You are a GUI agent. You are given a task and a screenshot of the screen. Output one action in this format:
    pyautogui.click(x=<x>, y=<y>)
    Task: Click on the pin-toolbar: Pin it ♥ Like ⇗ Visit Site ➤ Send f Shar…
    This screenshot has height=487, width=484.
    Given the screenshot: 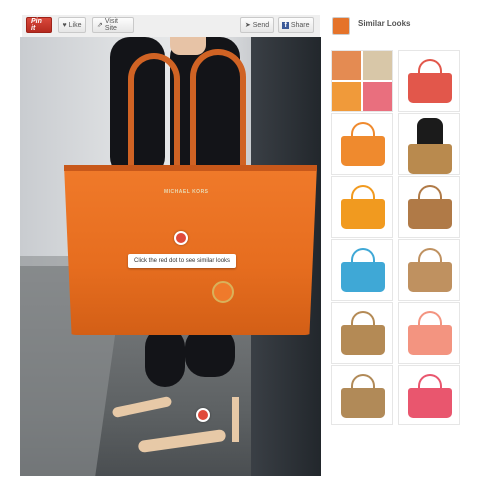 What is the action you would take?
    pyautogui.click(x=171, y=26)
    